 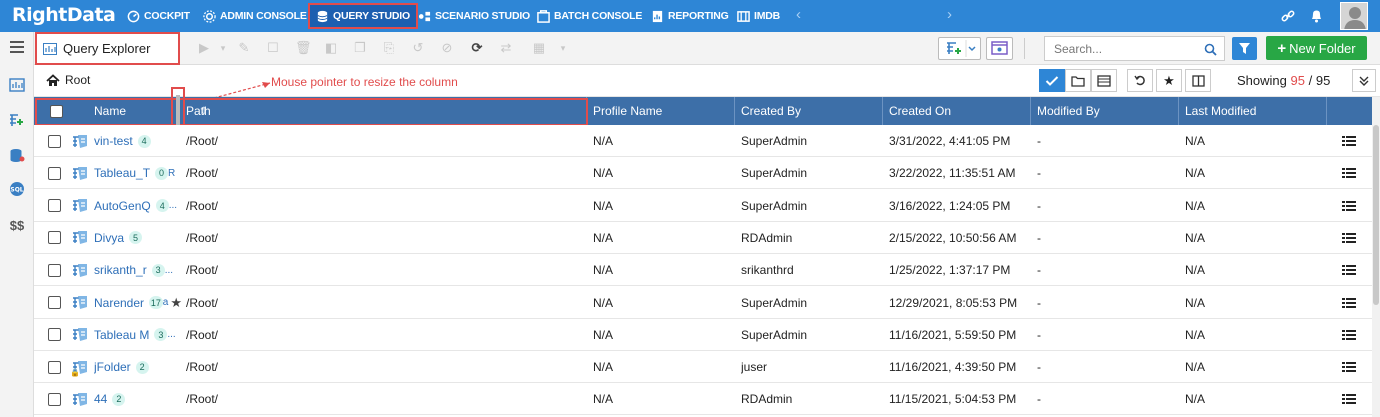 What do you see at coordinates (158, 16) in the screenshot?
I see `nav-cockpit: COCKPIT` at bounding box center [158, 16].